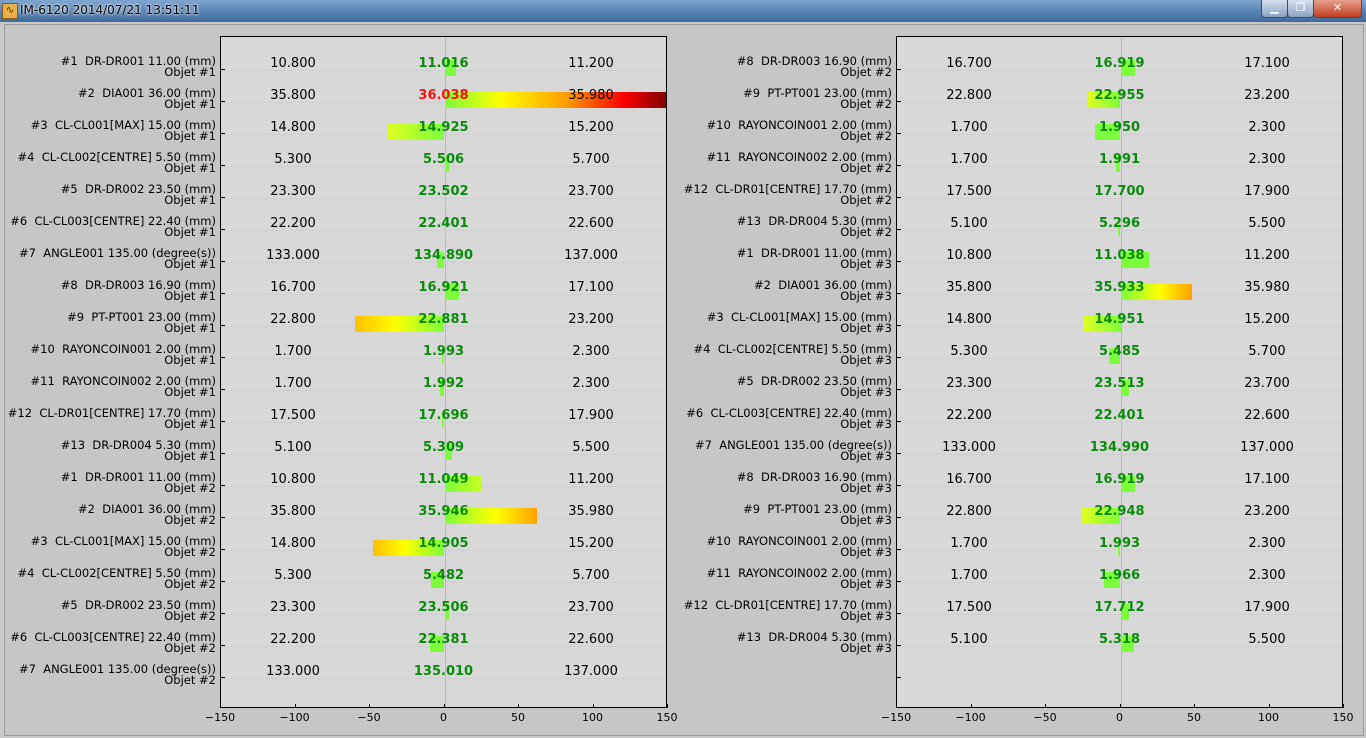 This screenshot has width=1366, height=738. I want to click on measurement-label: #6 CL-CL003[CENTRE] 22.40 (mm) Objet #2, so click(113, 642).